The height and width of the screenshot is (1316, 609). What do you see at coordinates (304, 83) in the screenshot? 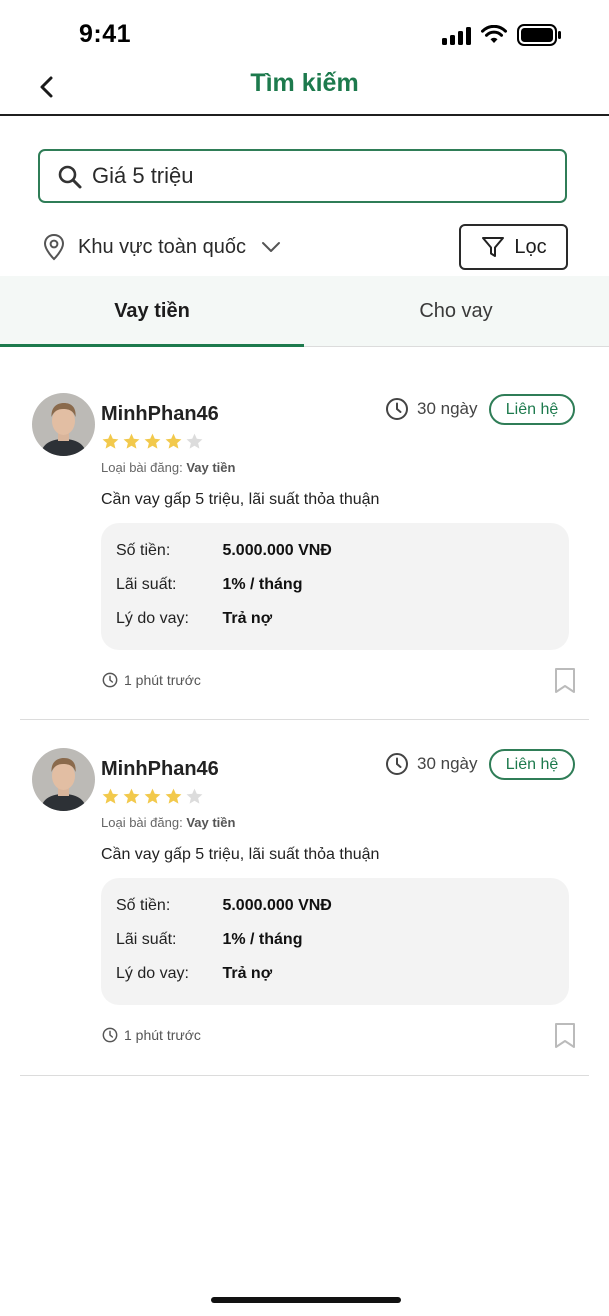
I see `page-title: Tìm kiếm` at bounding box center [304, 83].